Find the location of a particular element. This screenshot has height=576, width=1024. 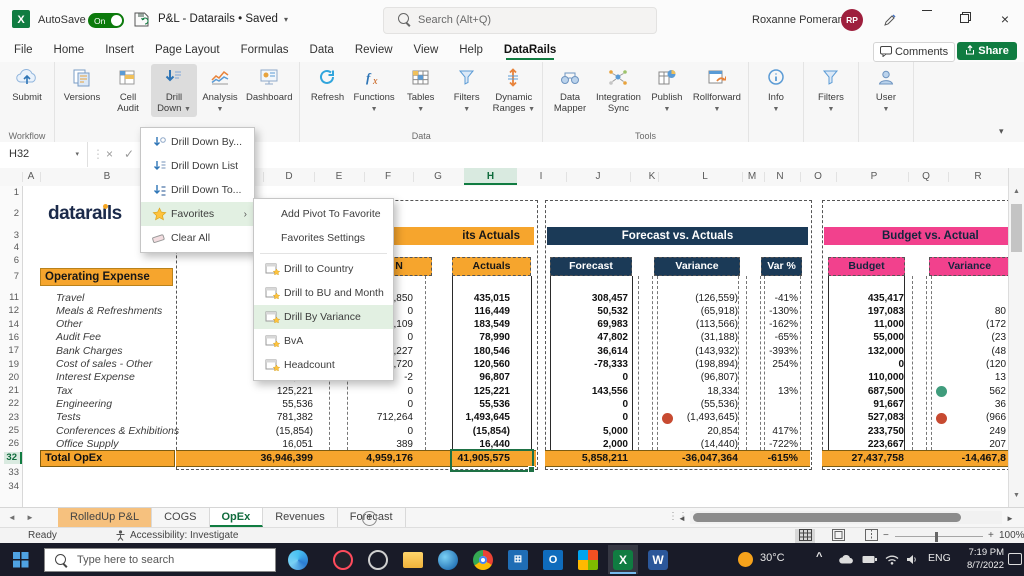

comments-button: Comments is located at coordinates (914, 52).